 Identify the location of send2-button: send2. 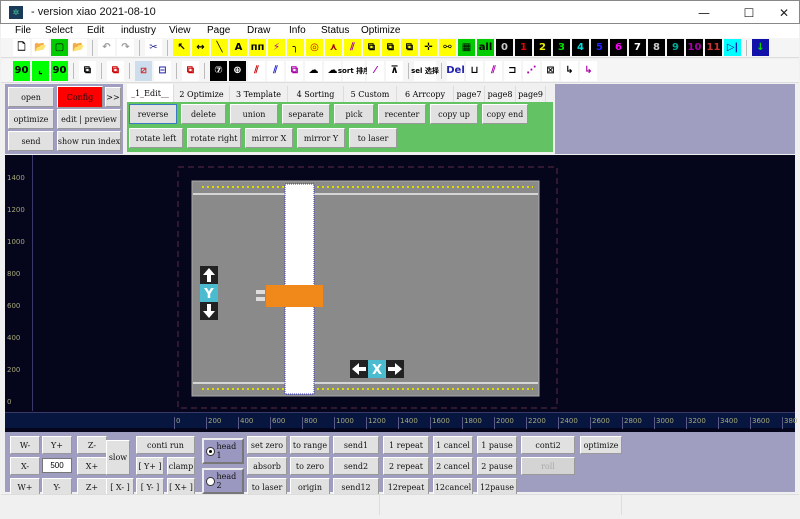
(356, 466).